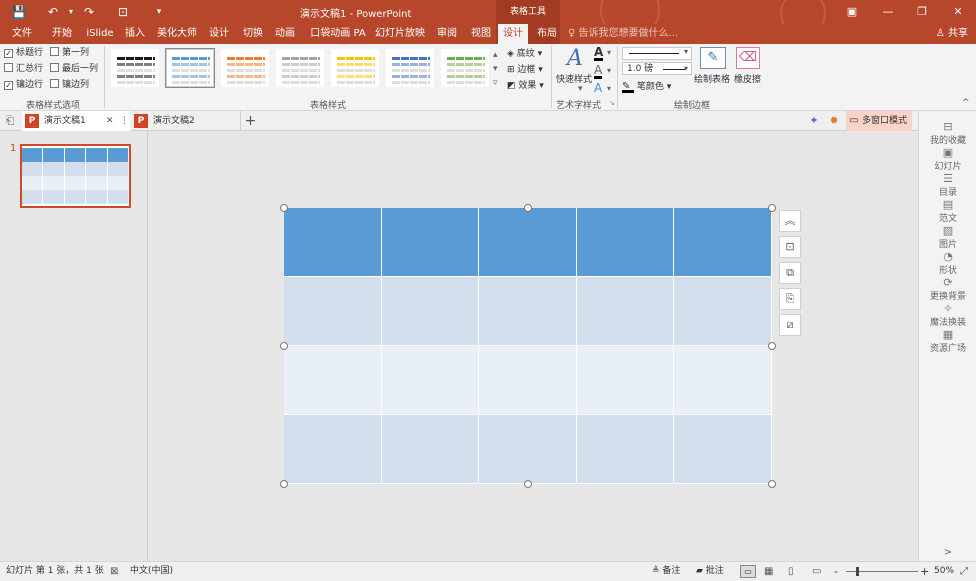 This screenshot has width=976, height=581. What do you see at coordinates (71, 12) in the screenshot?
I see `undo-dropdown-icon: ▾` at bounding box center [71, 12].